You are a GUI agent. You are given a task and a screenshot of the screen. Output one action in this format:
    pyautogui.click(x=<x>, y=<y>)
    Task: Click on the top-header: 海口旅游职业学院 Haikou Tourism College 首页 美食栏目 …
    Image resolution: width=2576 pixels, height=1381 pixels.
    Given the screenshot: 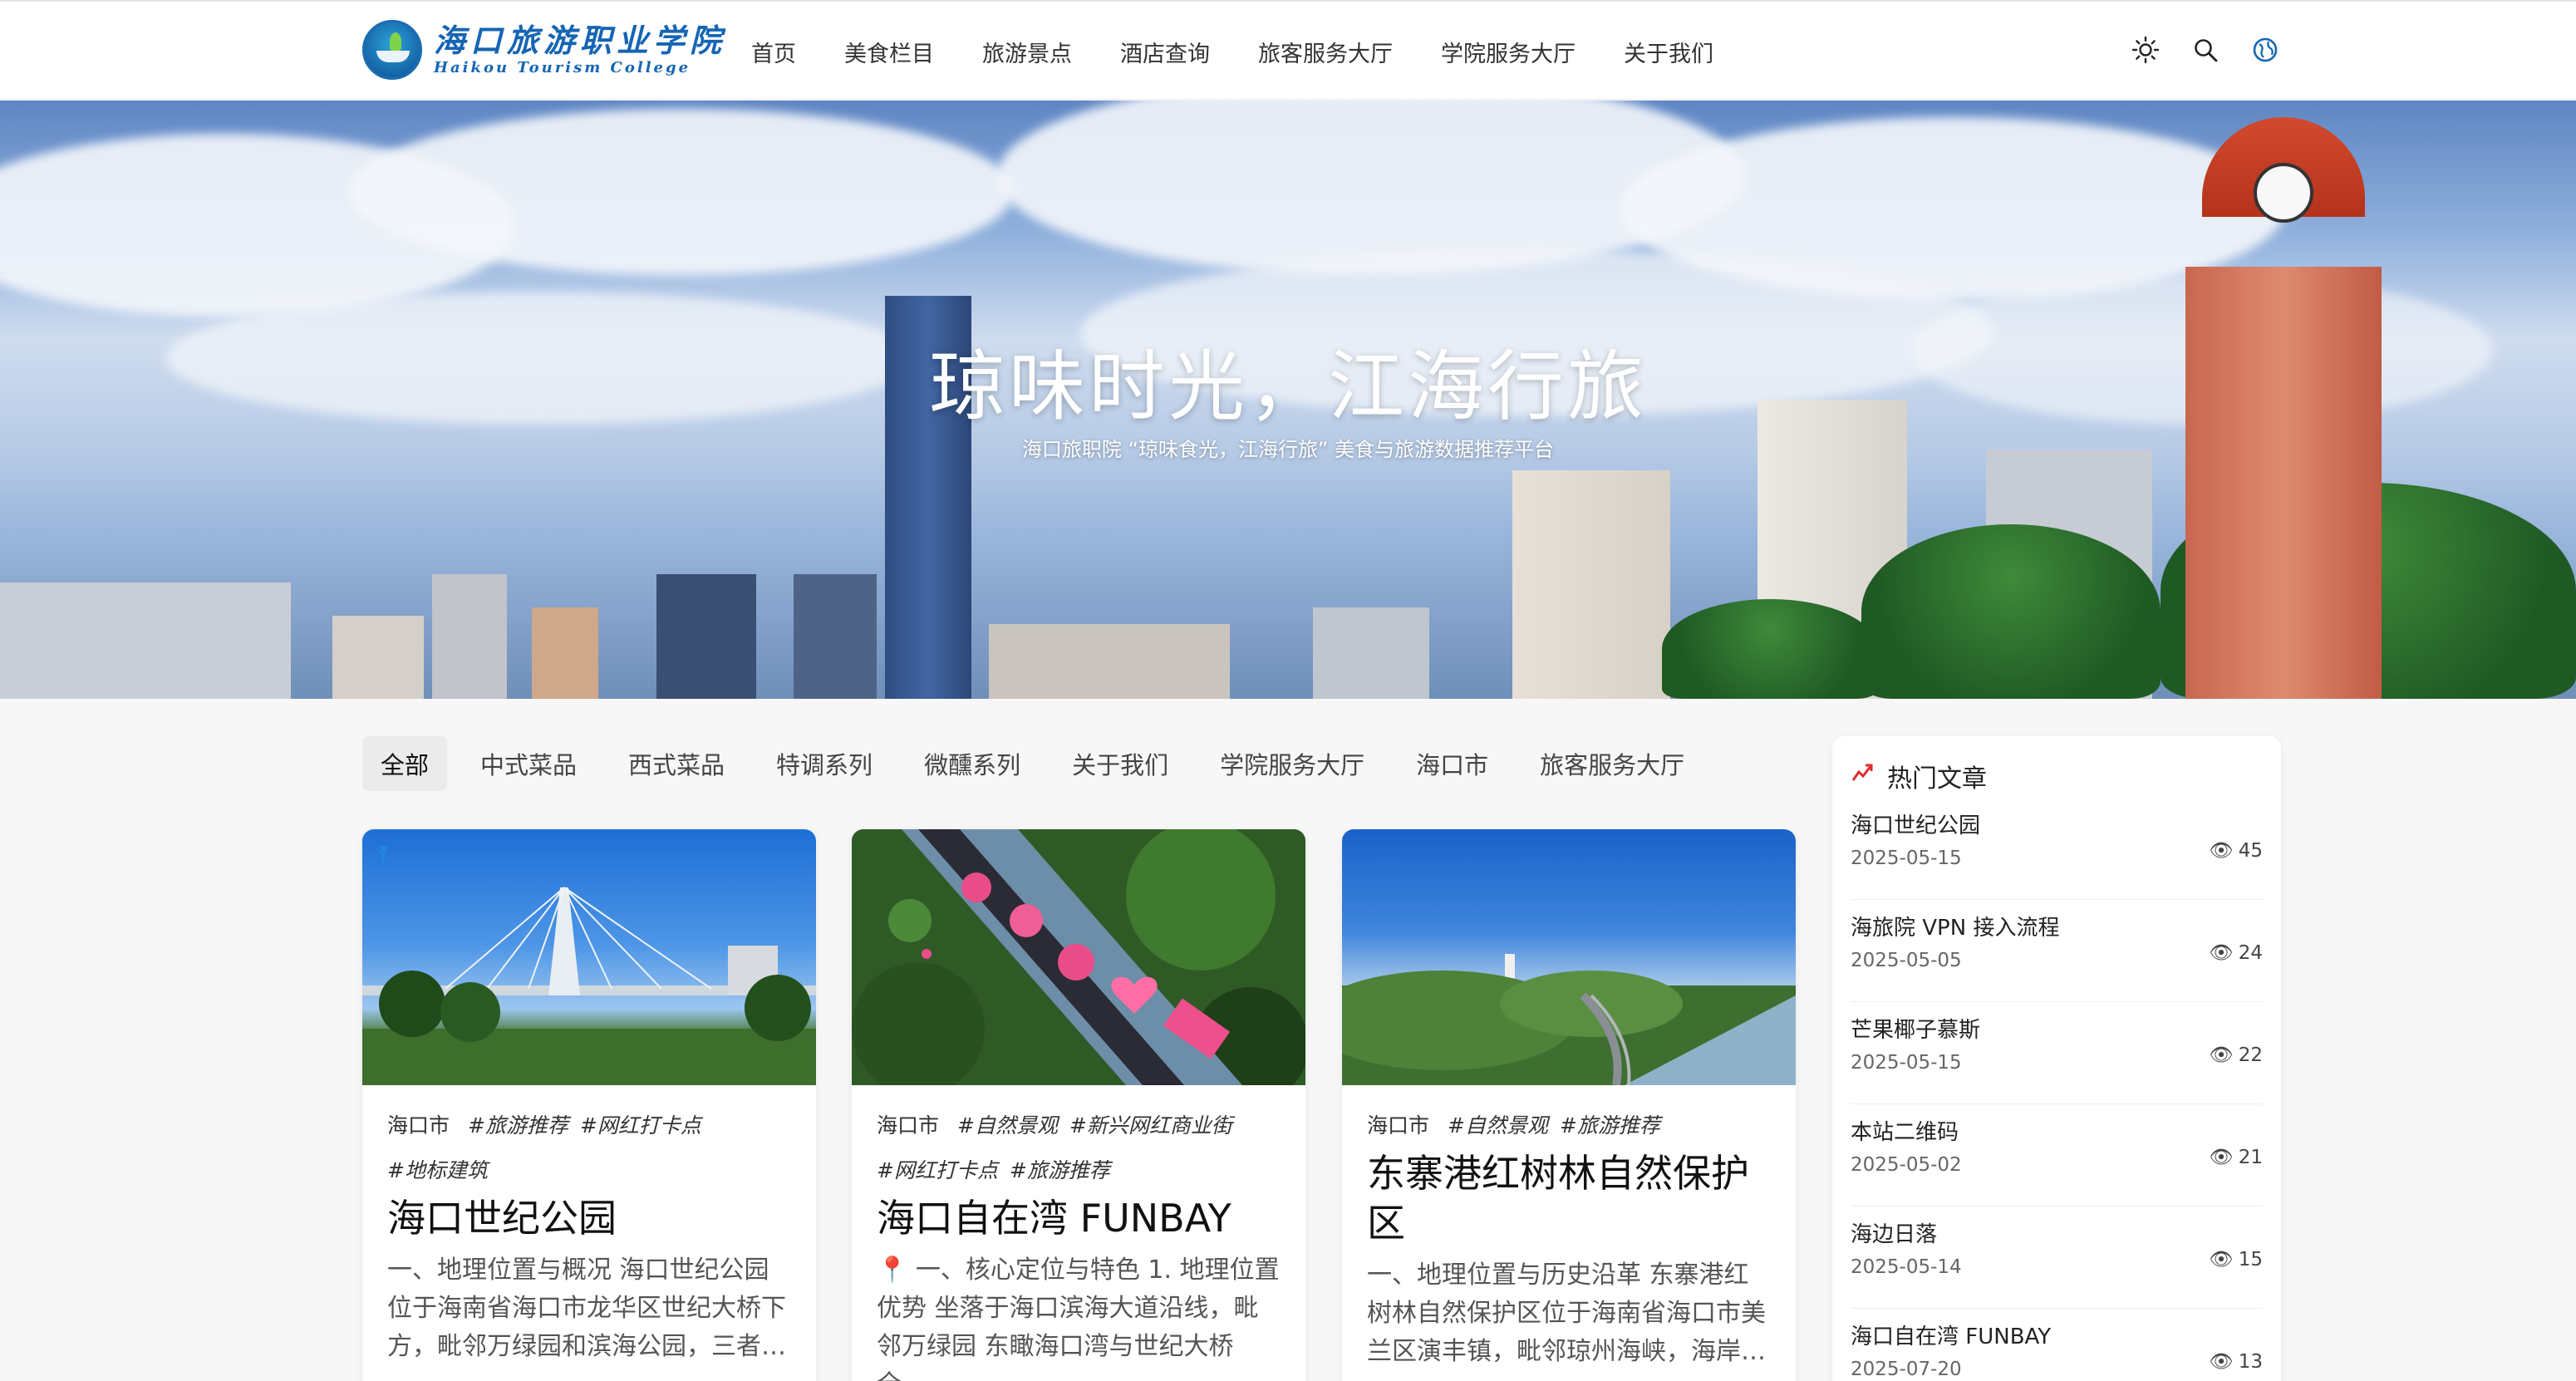 What is the action you would take?
    pyautogui.click(x=1288, y=50)
    